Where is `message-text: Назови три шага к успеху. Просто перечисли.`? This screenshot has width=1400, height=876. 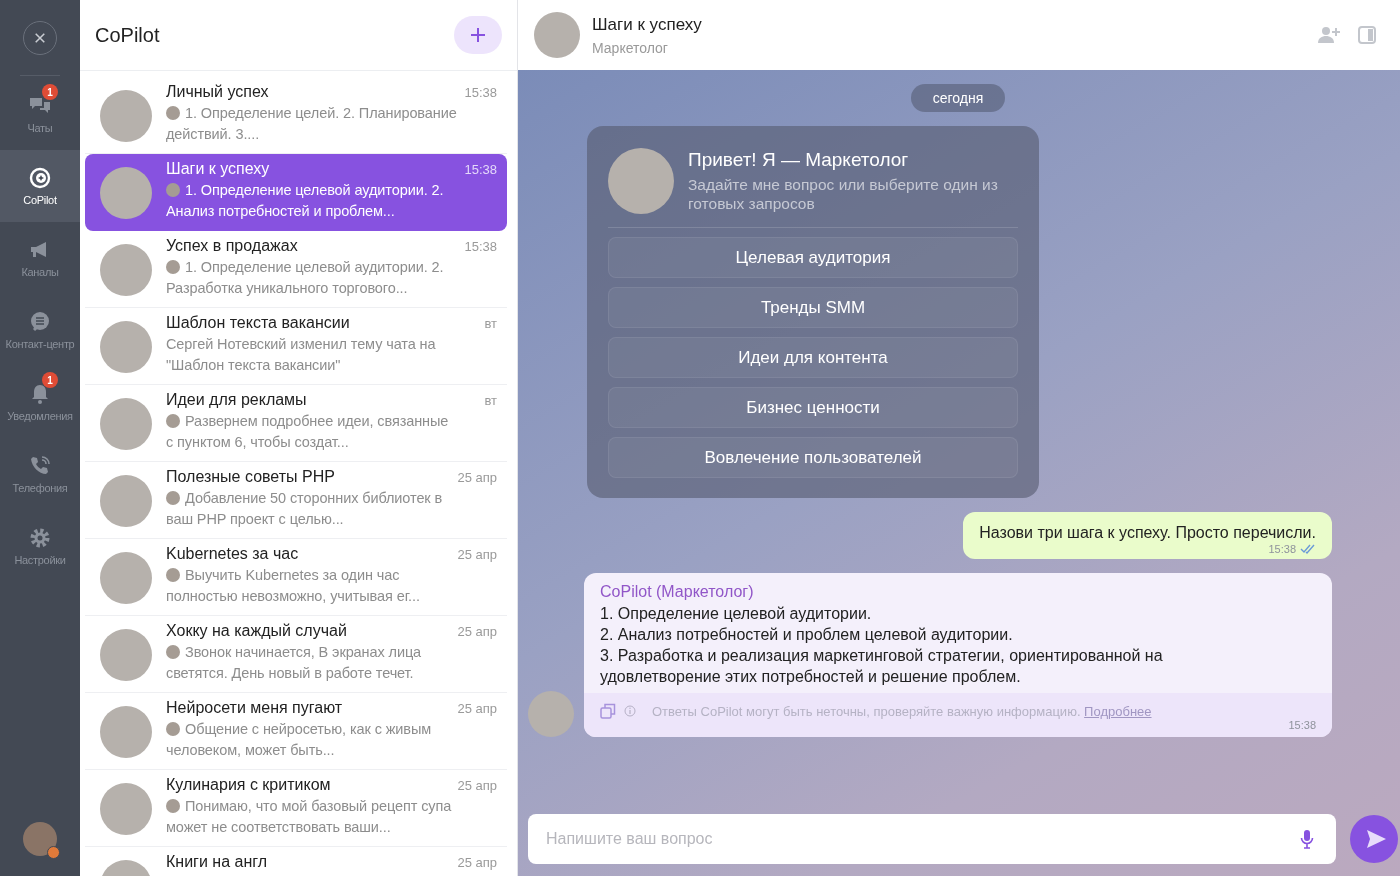 message-text: Назови три шага к успеху. Просто перечисли. is located at coordinates (1147, 533).